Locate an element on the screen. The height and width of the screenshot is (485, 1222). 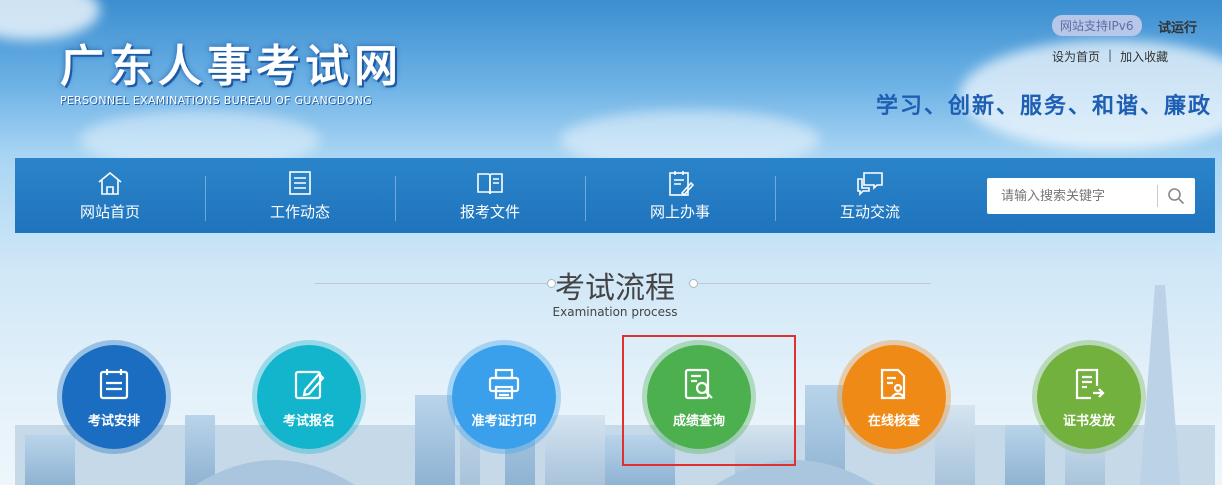
step-registration: 考试报名 is located at coordinates (309, 397).